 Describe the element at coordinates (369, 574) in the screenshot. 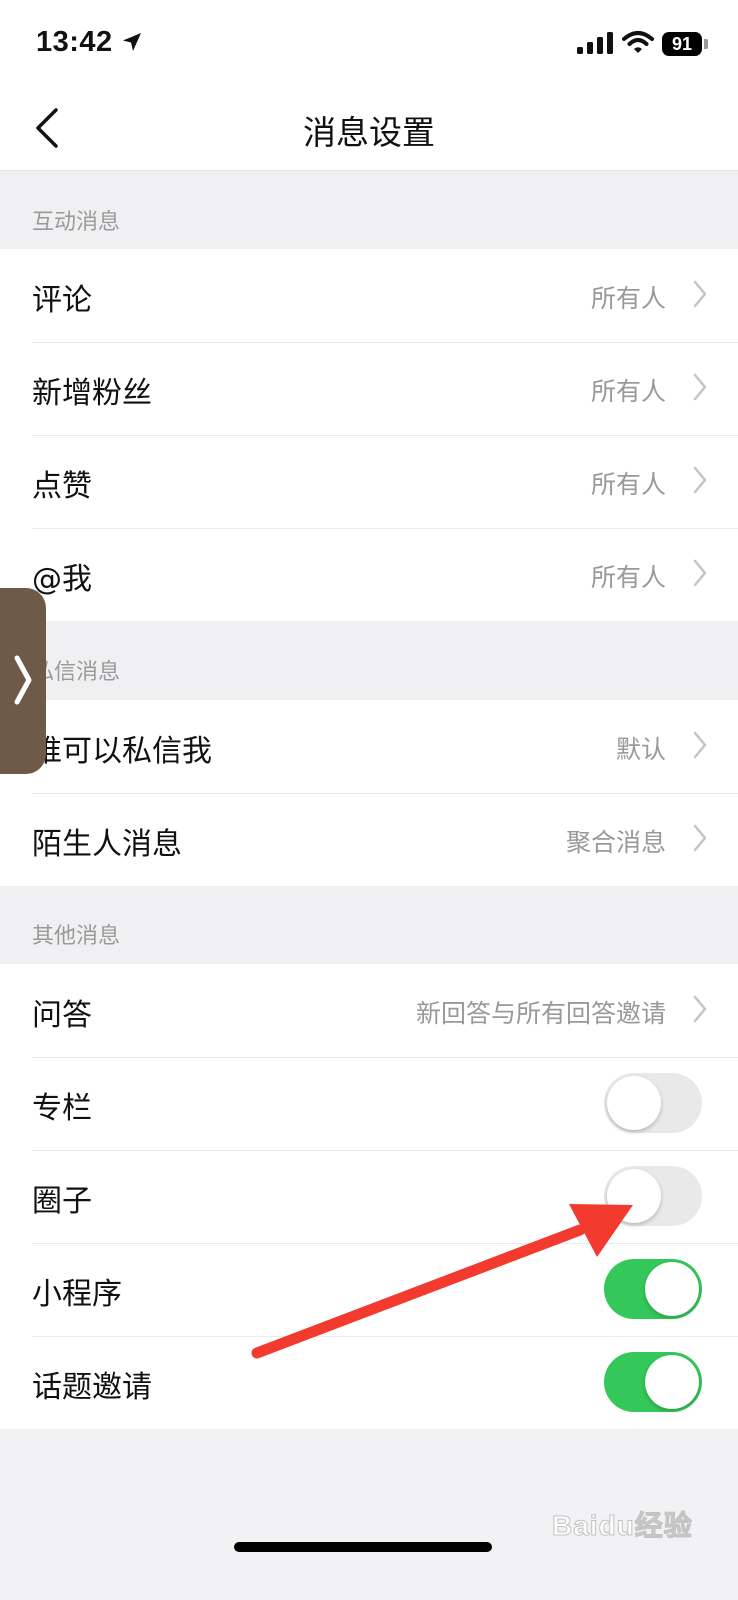

I see `settings-row-mentions: @我 所有人` at that location.